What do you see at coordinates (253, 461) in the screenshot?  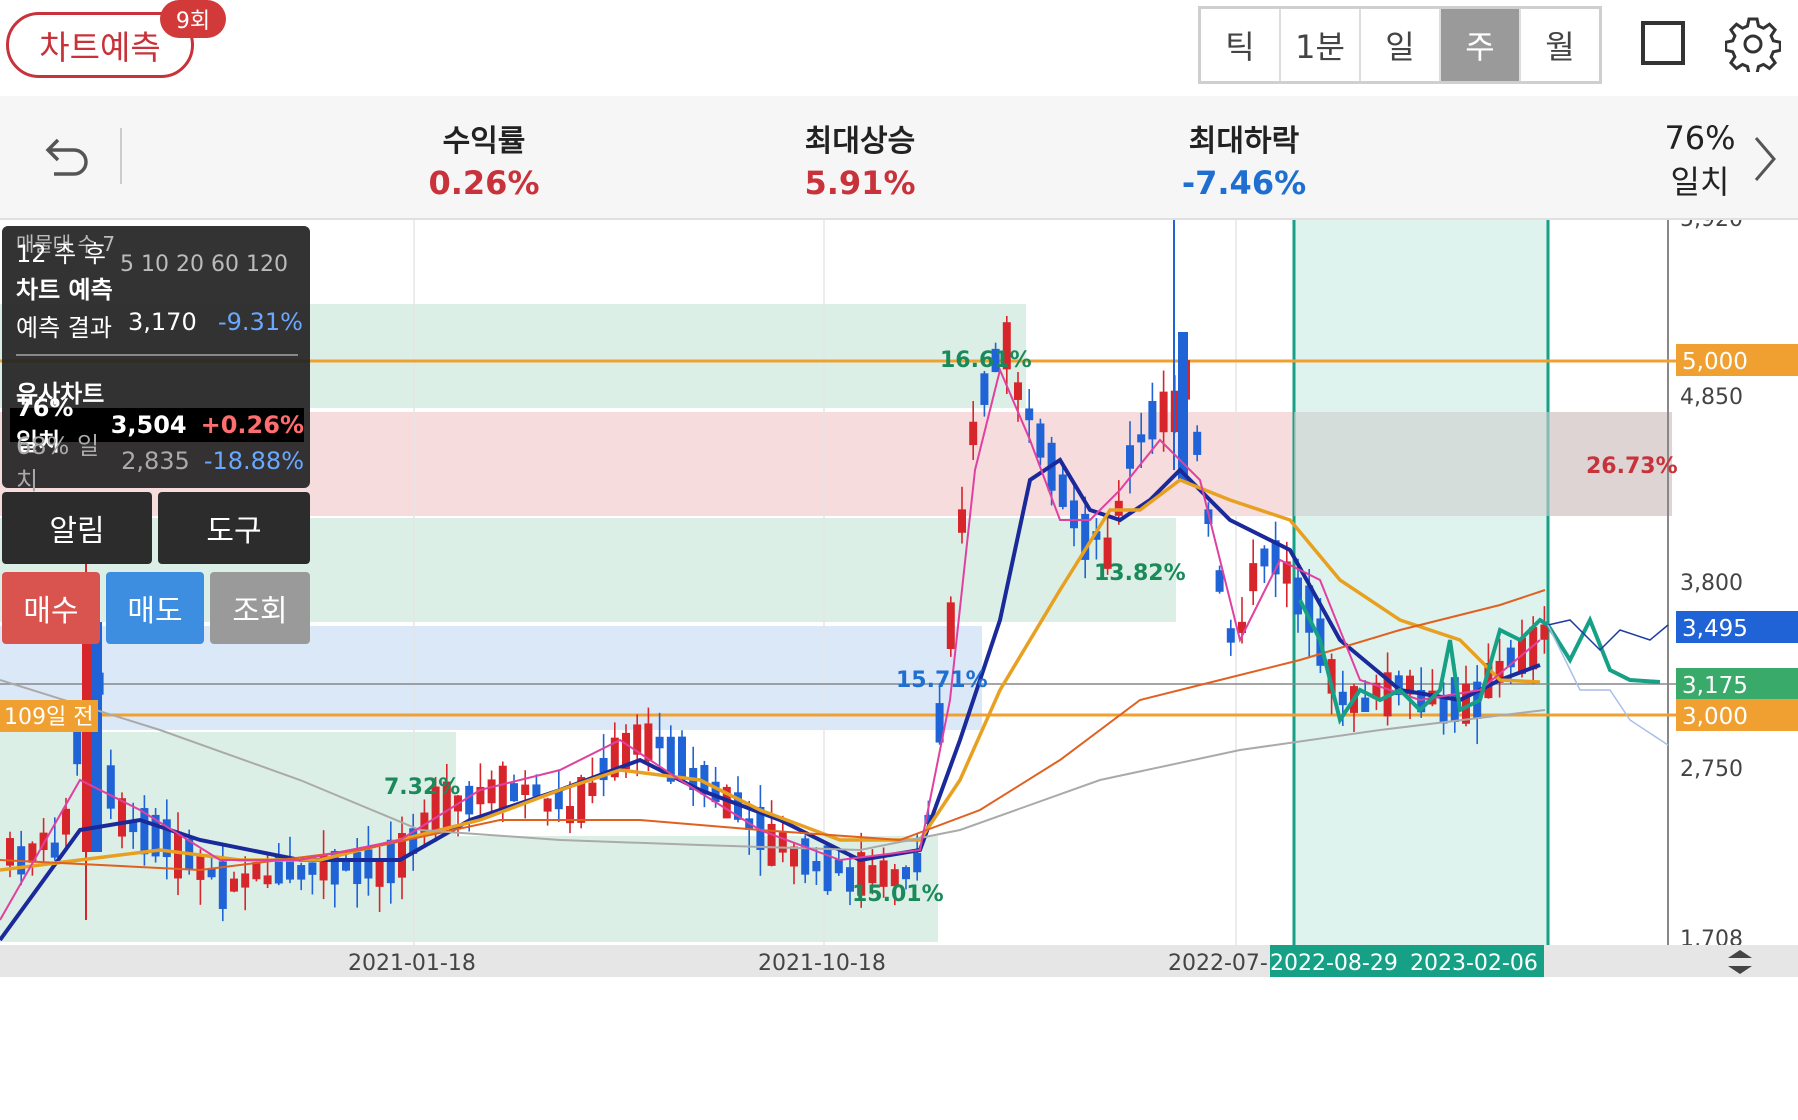 I see `similar2-pct: -18.88%` at bounding box center [253, 461].